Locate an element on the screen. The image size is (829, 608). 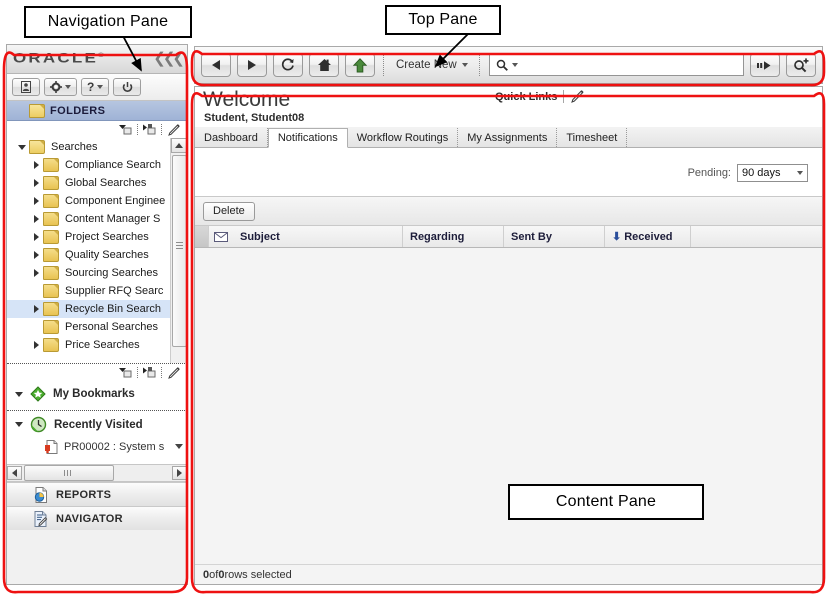
annotation-arrows is located at coordinates (296, 51).